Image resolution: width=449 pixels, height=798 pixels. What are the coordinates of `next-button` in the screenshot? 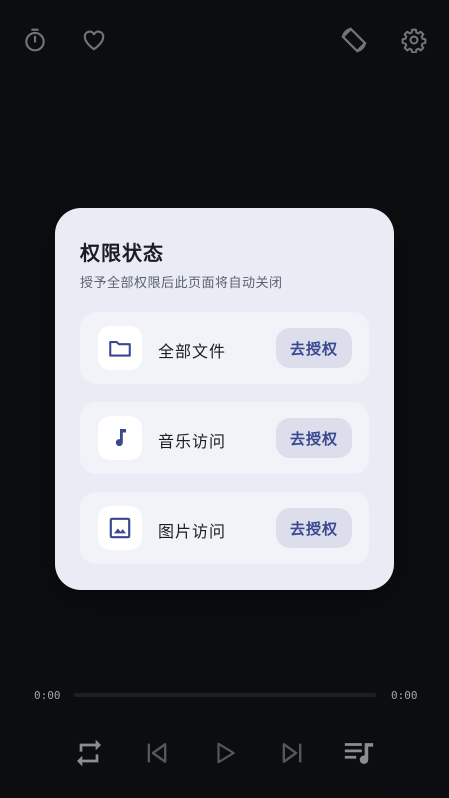 It's located at (292, 753).